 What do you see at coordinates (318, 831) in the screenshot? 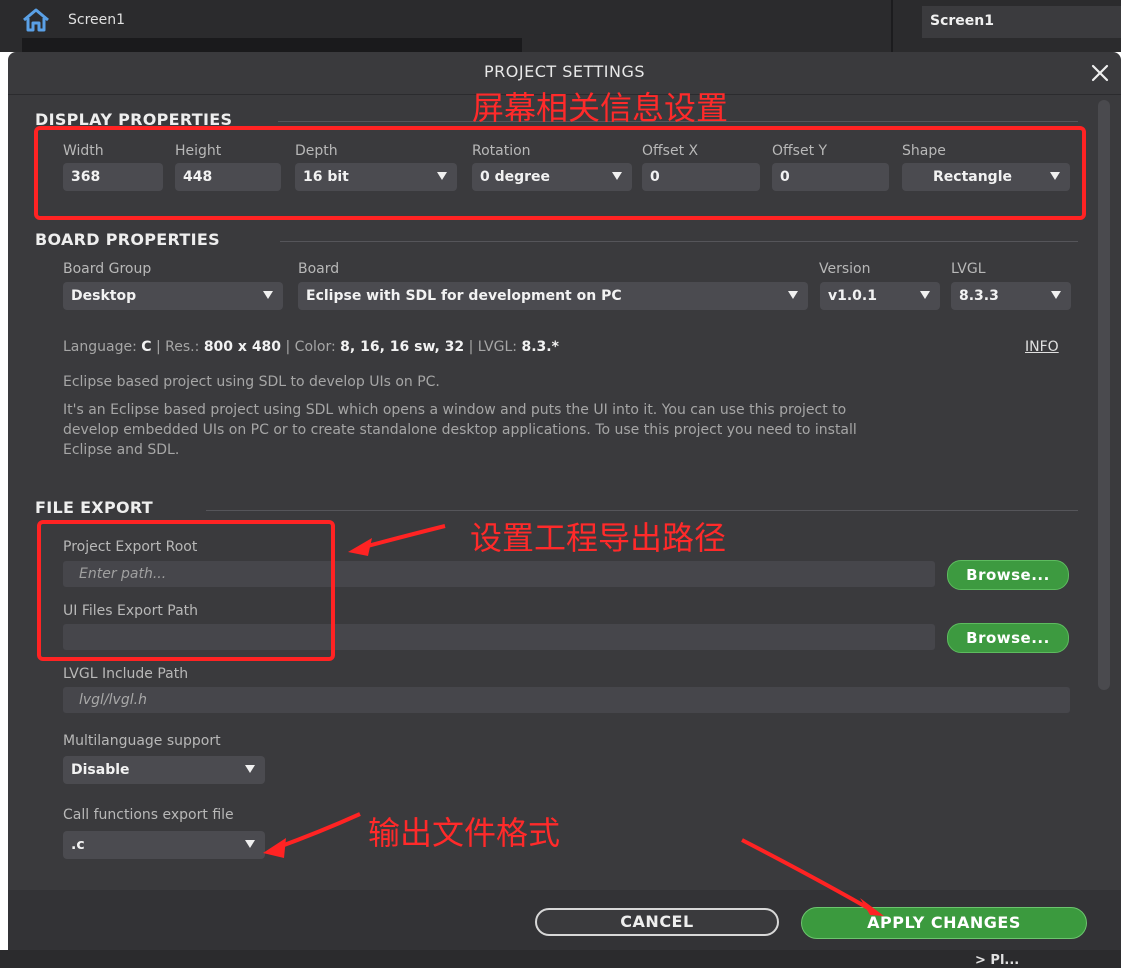
I see `file-format-arrow` at bounding box center [318, 831].